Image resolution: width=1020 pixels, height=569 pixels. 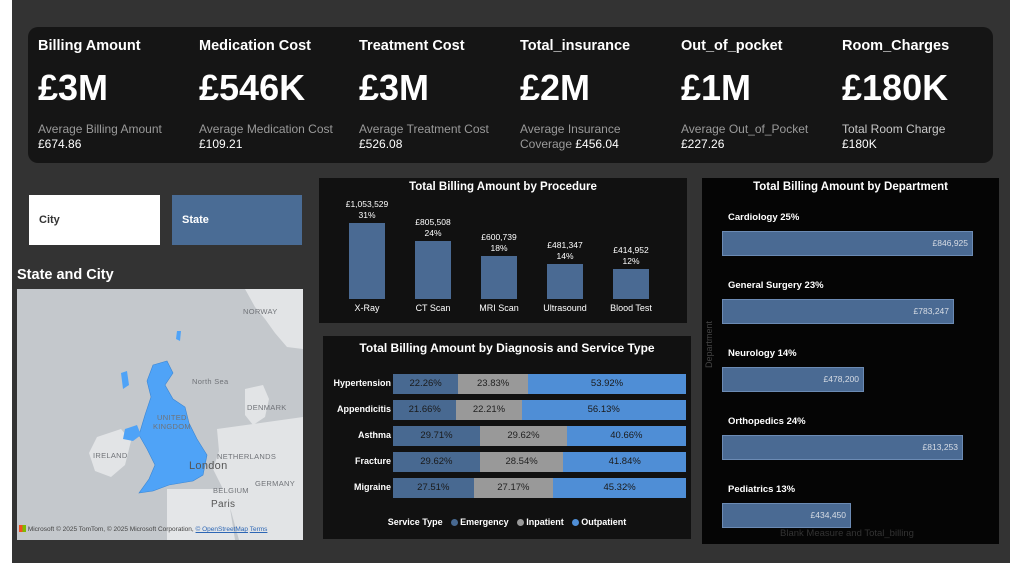 What do you see at coordinates (793, 379) in the screenshot?
I see `department-bar: £478,200` at bounding box center [793, 379].